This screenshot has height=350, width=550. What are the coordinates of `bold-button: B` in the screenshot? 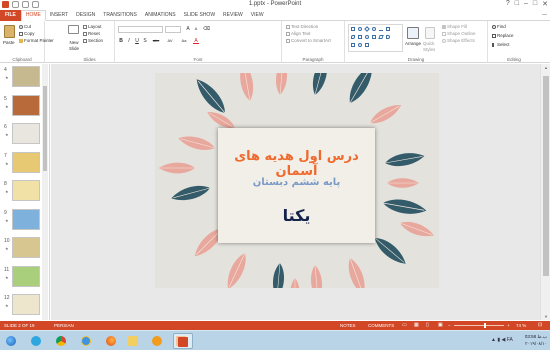 It's located at (121, 41).